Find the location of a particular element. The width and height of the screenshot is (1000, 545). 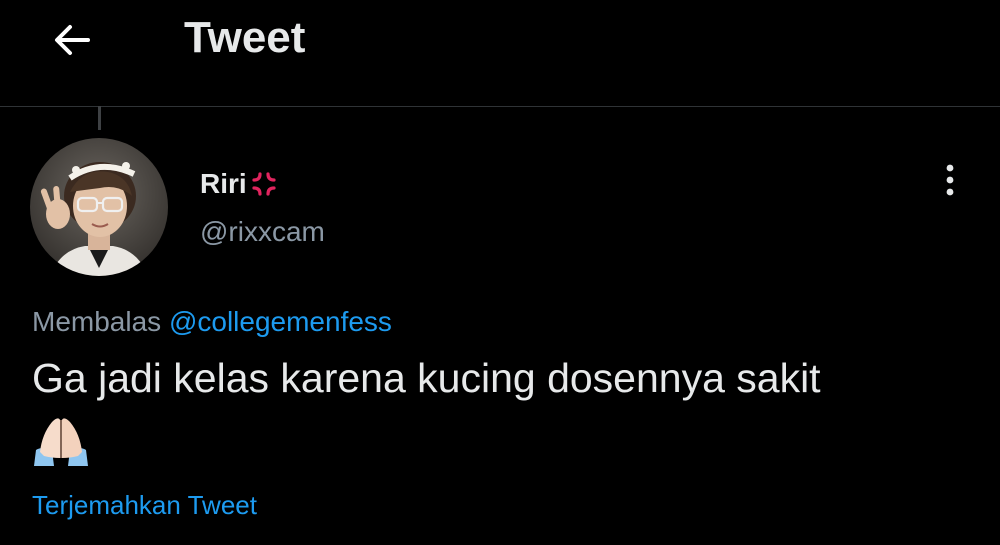

anger-symbol-icon is located at coordinates (264, 184).